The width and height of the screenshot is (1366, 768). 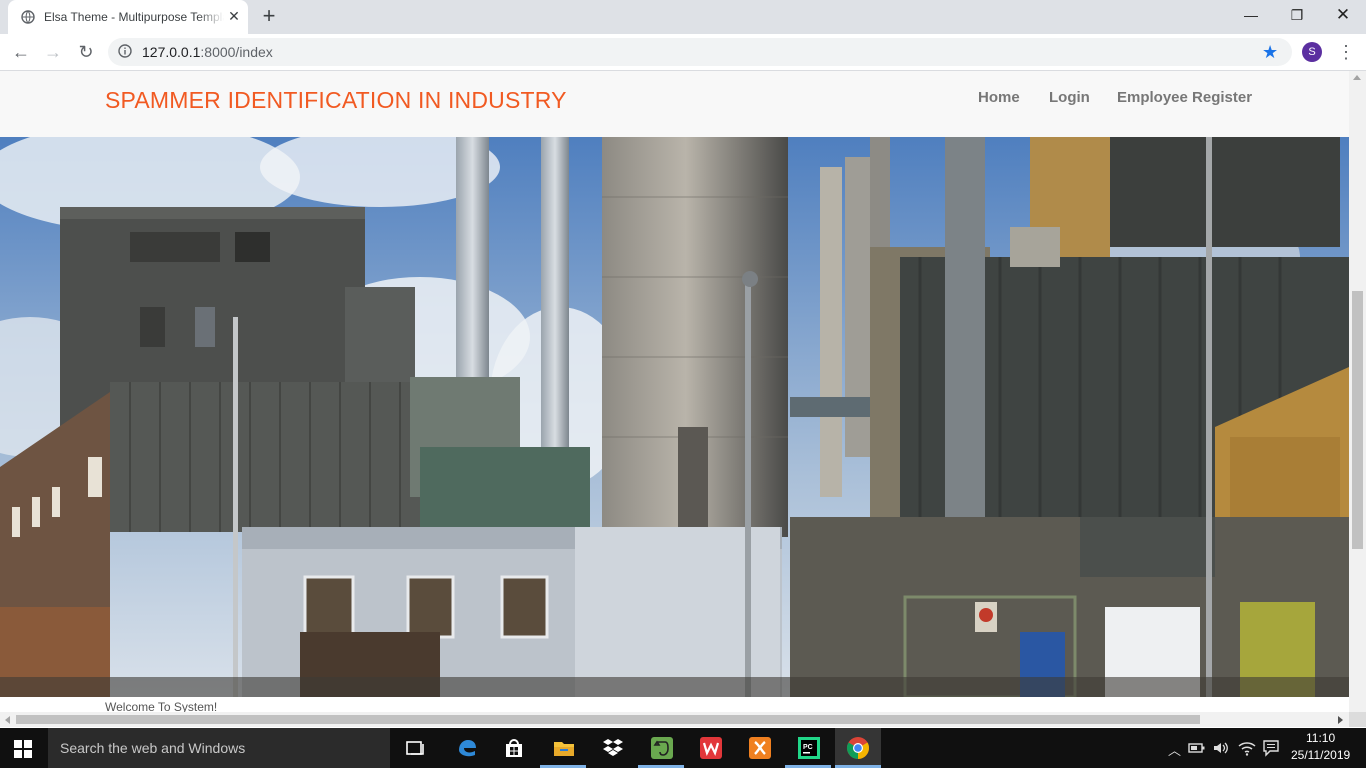 What do you see at coordinates (125, 51) in the screenshot?
I see `info-icon` at bounding box center [125, 51].